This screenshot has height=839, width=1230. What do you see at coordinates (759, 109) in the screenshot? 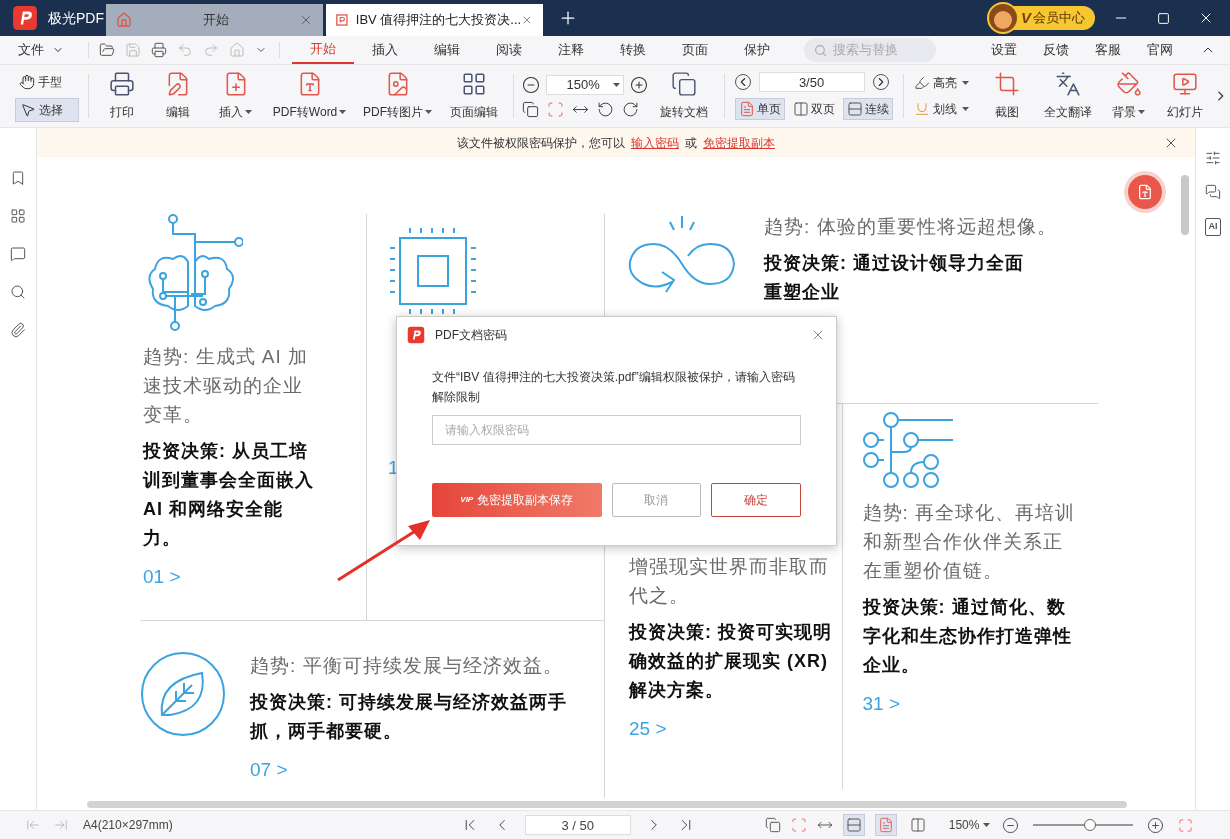
I see `view-mode-button: 单页` at bounding box center [759, 109].